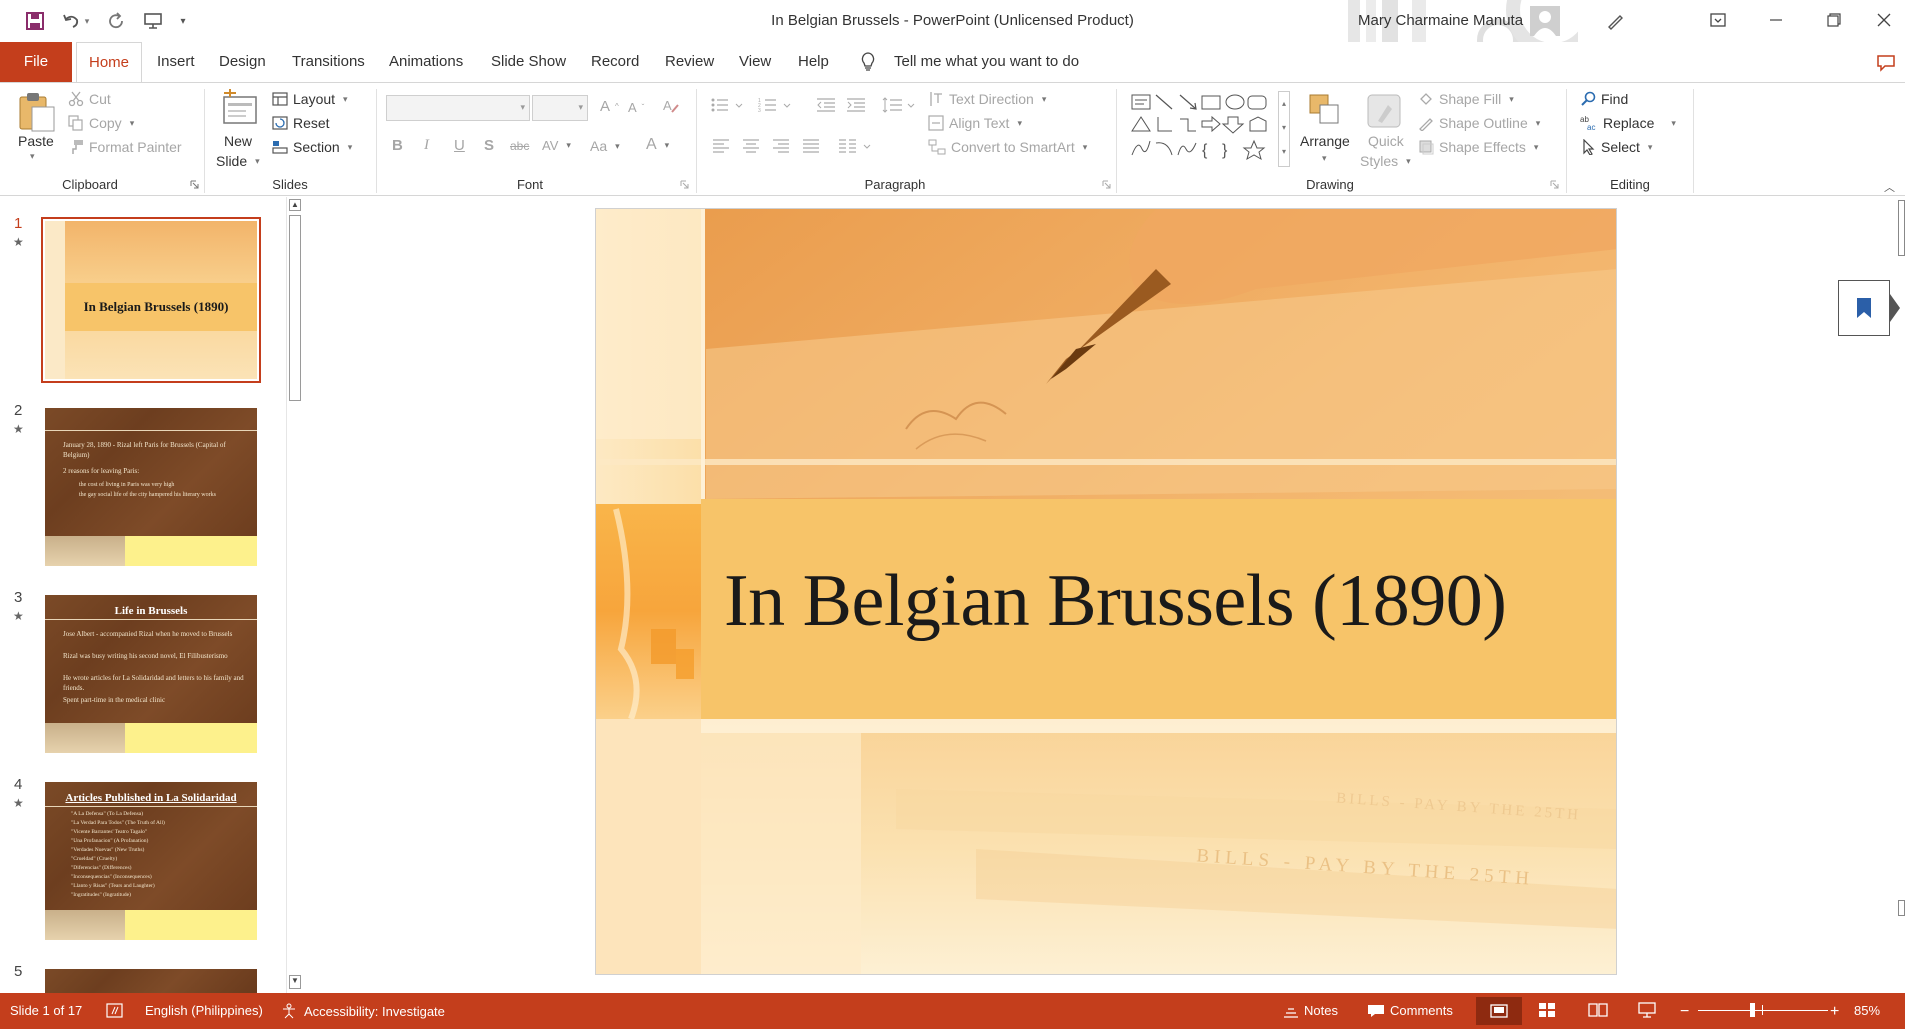 This screenshot has width=1905, height=1029. What do you see at coordinates (301, 123) in the screenshot?
I see `reset-button: Reset` at bounding box center [301, 123].